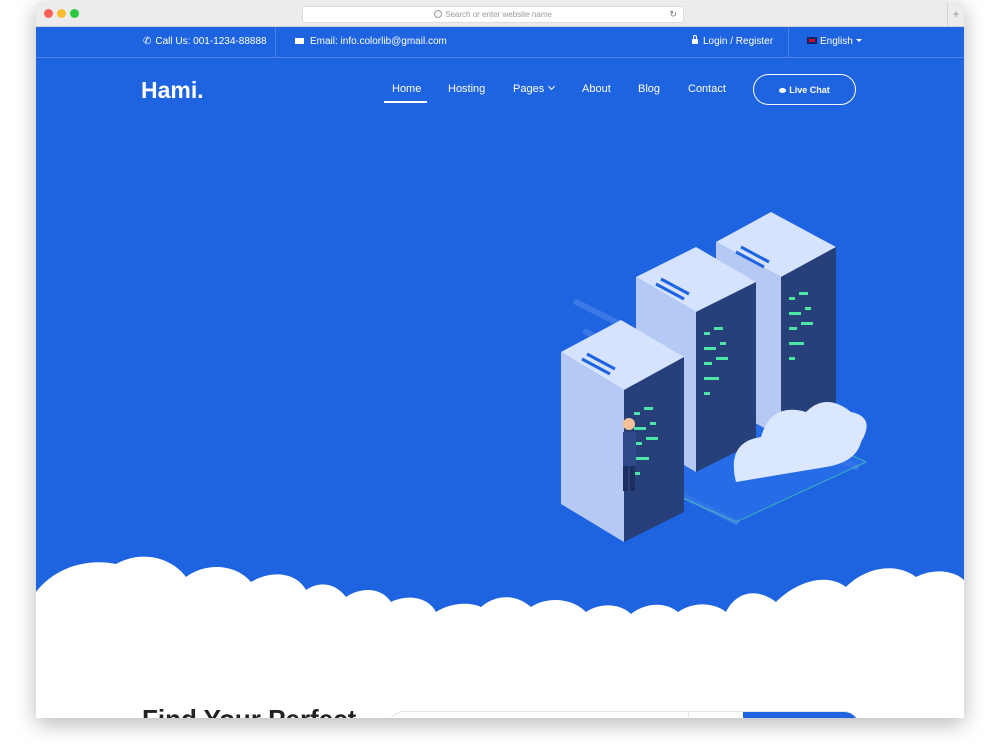 The width and height of the screenshot is (1000, 750). What do you see at coordinates (714, 377) in the screenshot?
I see `server-illustration` at bounding box center [714, 377].